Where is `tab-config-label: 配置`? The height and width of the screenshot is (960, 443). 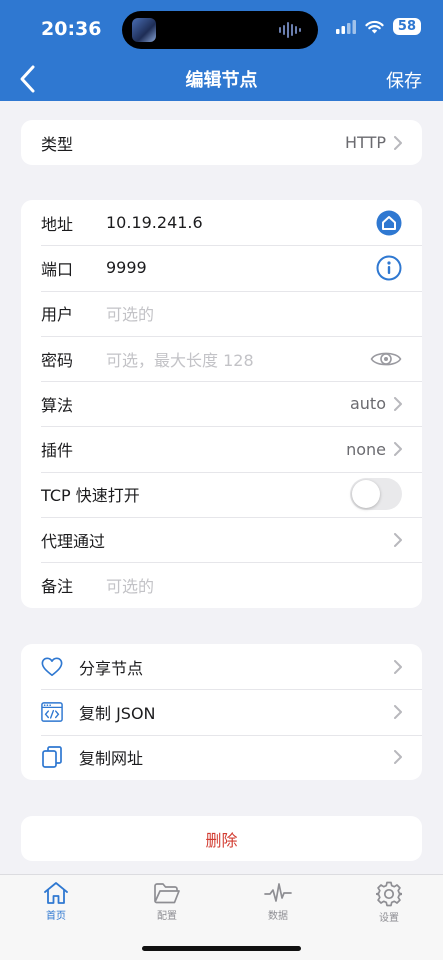
tab-config-label: 配置 is located at coordinates (167, 916).